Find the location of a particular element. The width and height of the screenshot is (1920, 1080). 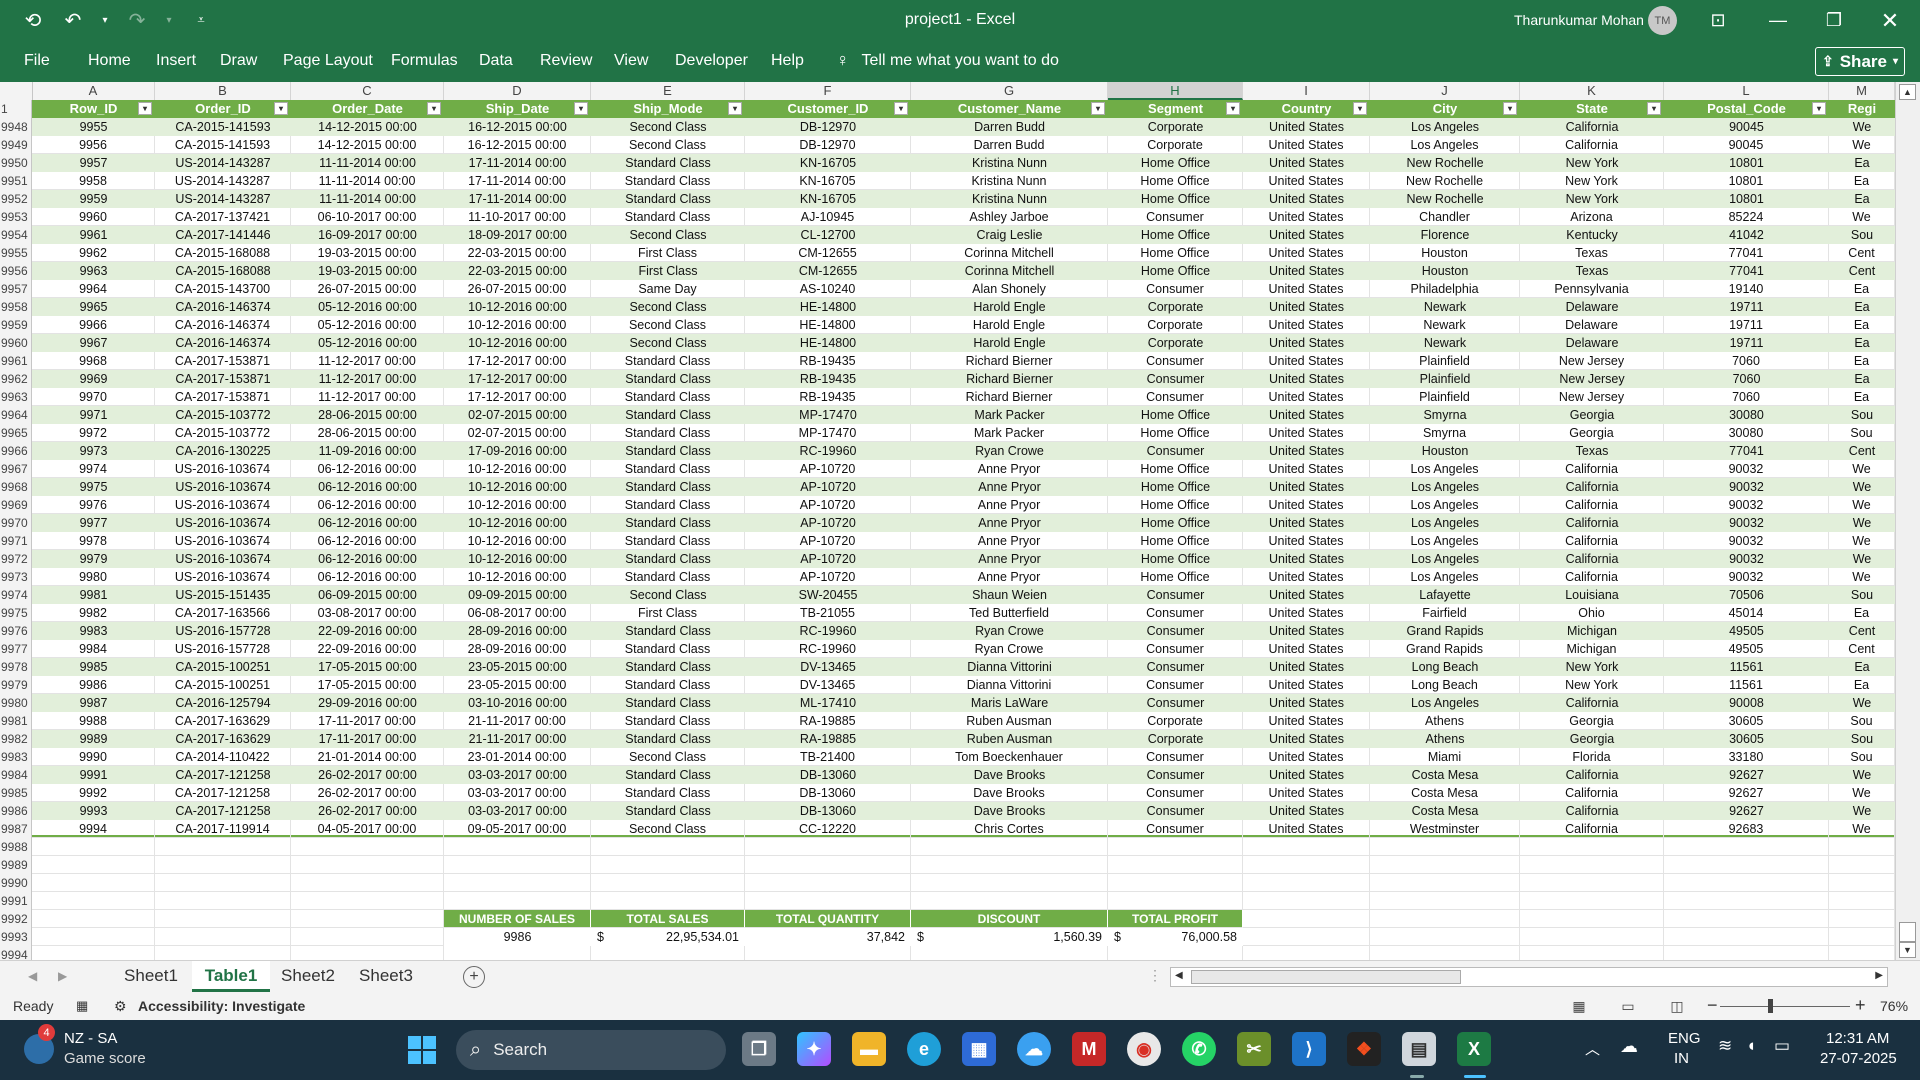

table-cell: Ryan Crowe is located at coordinates (1009, 631).